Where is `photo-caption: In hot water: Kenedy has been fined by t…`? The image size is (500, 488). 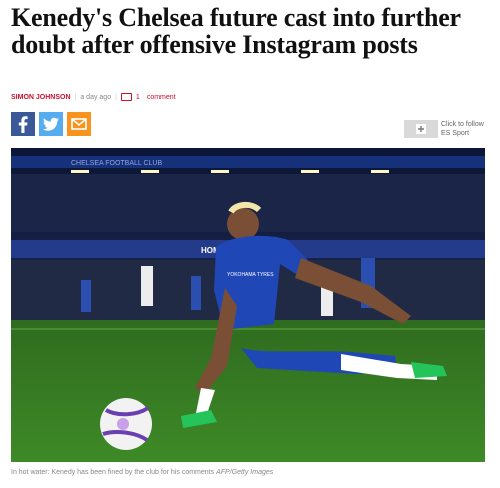
photo-caption: In hot water: Kenedy has been fined by t… is located at coordinates (142, 472).